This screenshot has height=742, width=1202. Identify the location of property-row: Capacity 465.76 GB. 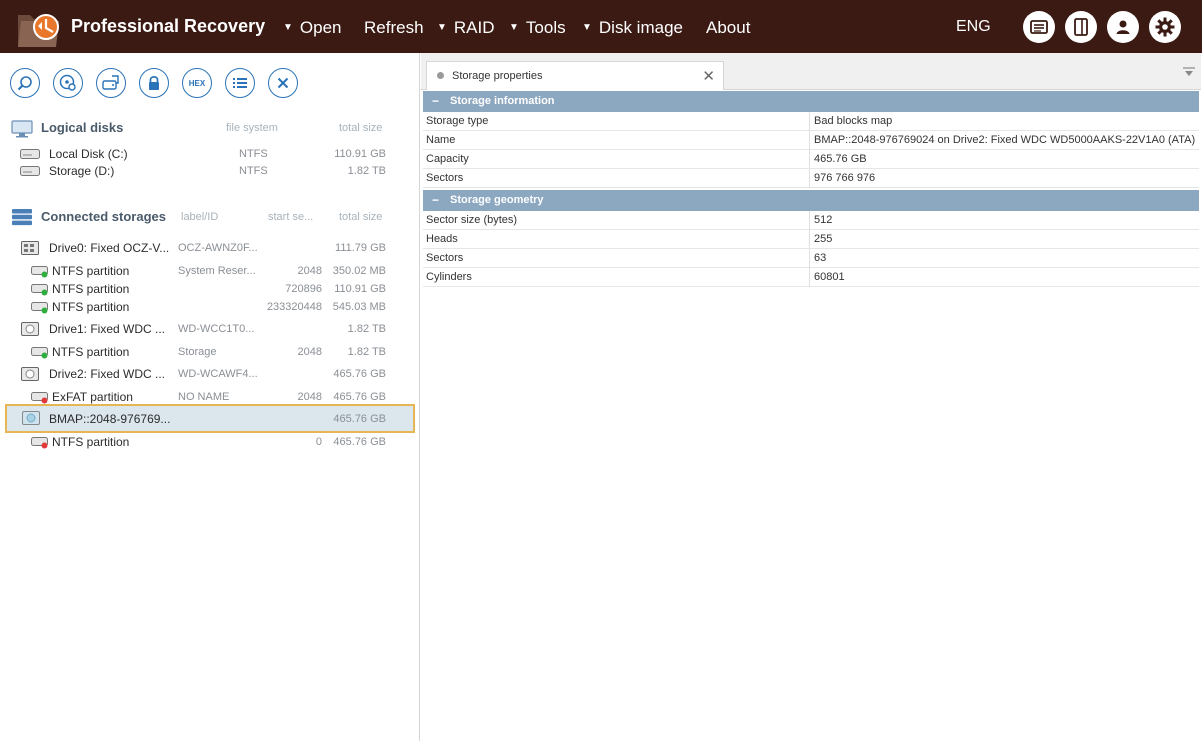
(811, 159).